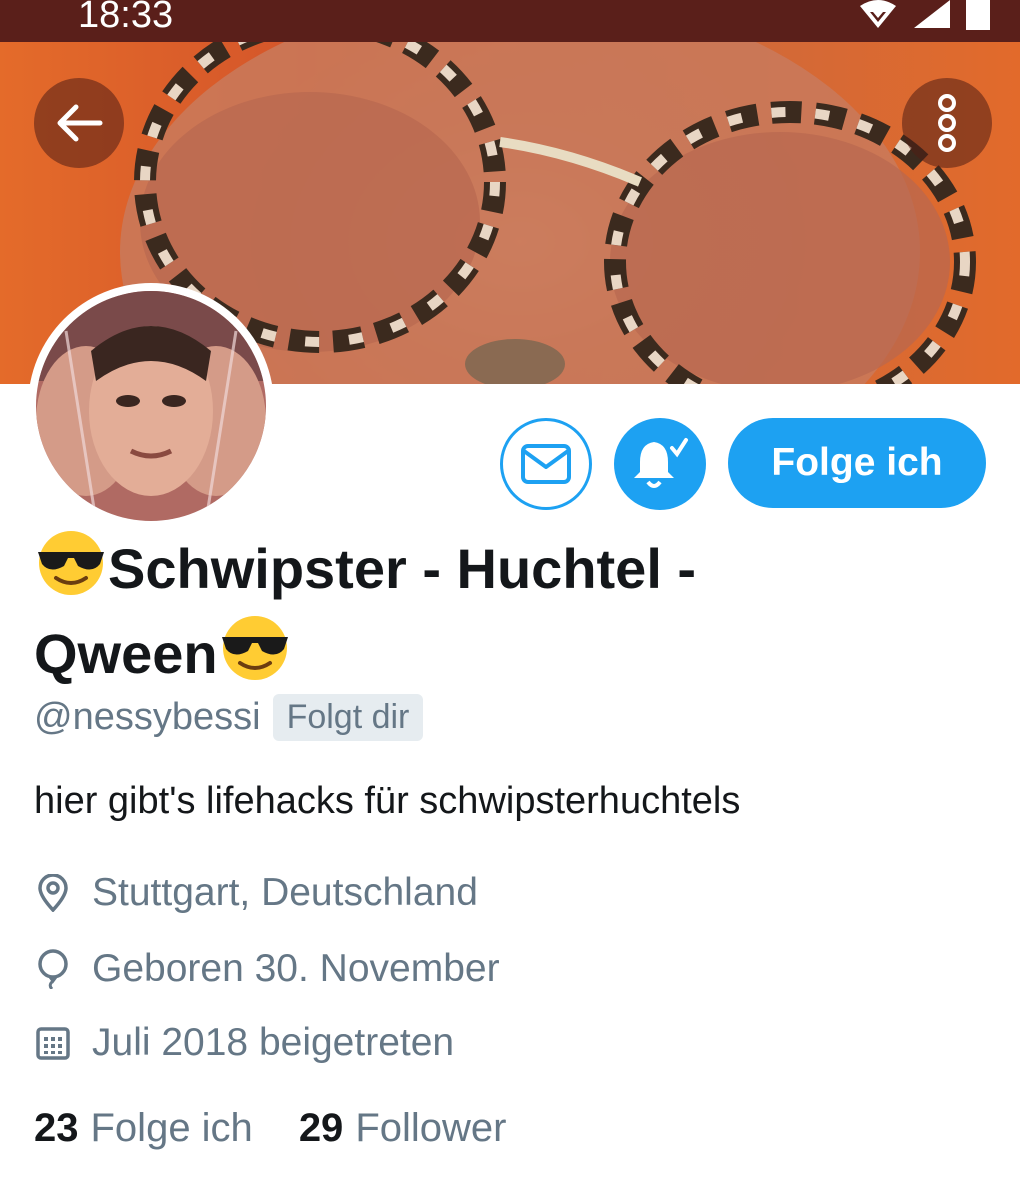  What do you see at coordinates (53, 893) in the screenshot?
I see `map-pin-icon` at bounding box center [53, 893].